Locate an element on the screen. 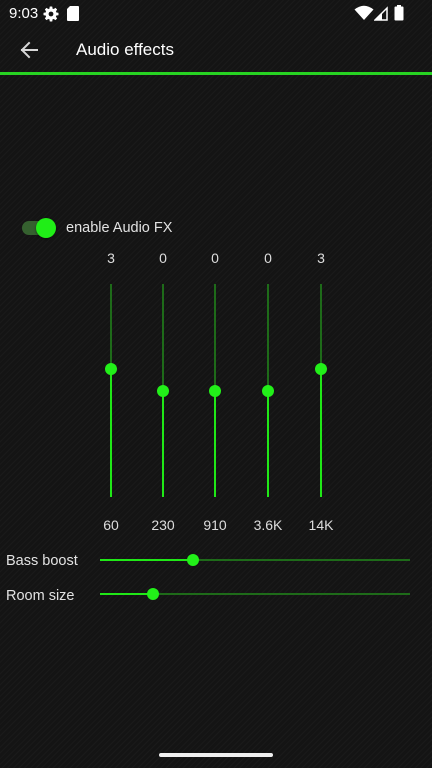  eq-band-frequency: 230 is located at coordinates (163, 525).